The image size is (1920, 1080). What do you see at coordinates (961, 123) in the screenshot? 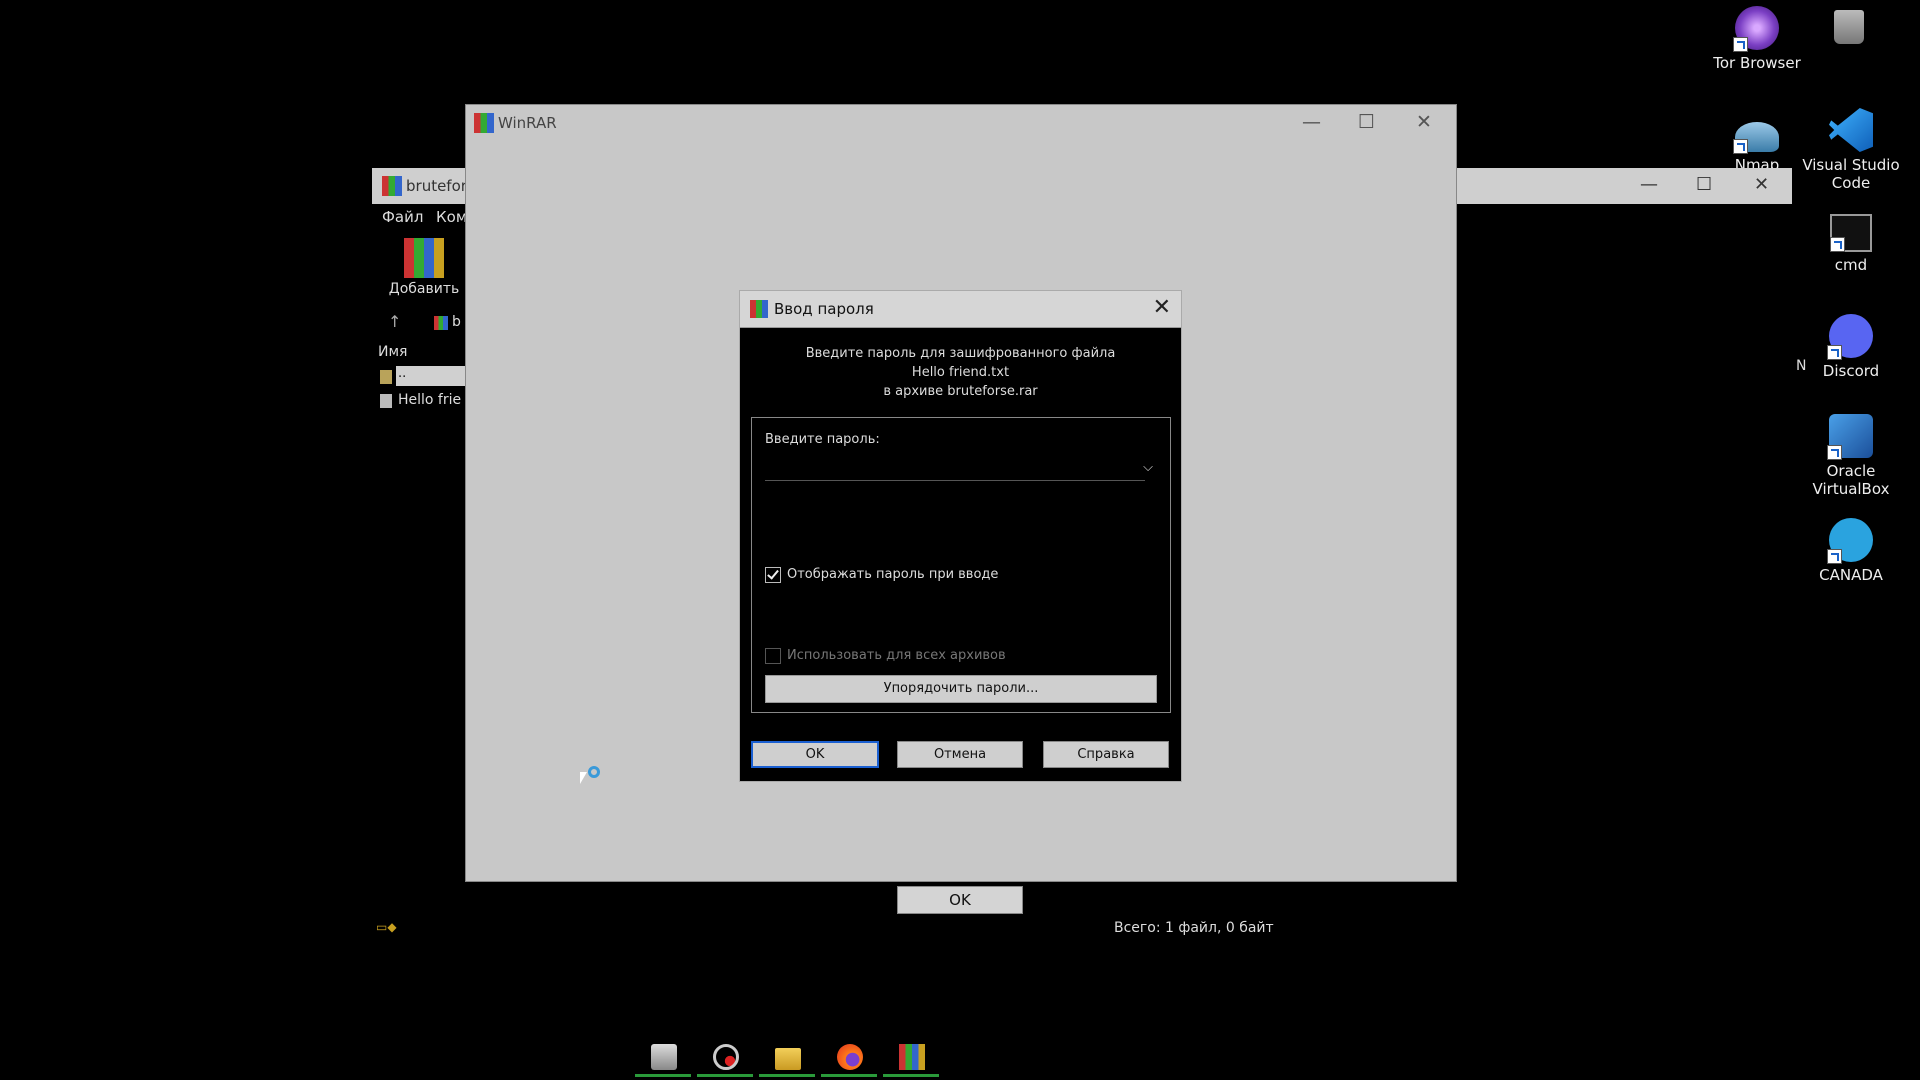
I see `winrar-titlebar: WinRAR — ☐ ✕` at bounding box center [961, 123].